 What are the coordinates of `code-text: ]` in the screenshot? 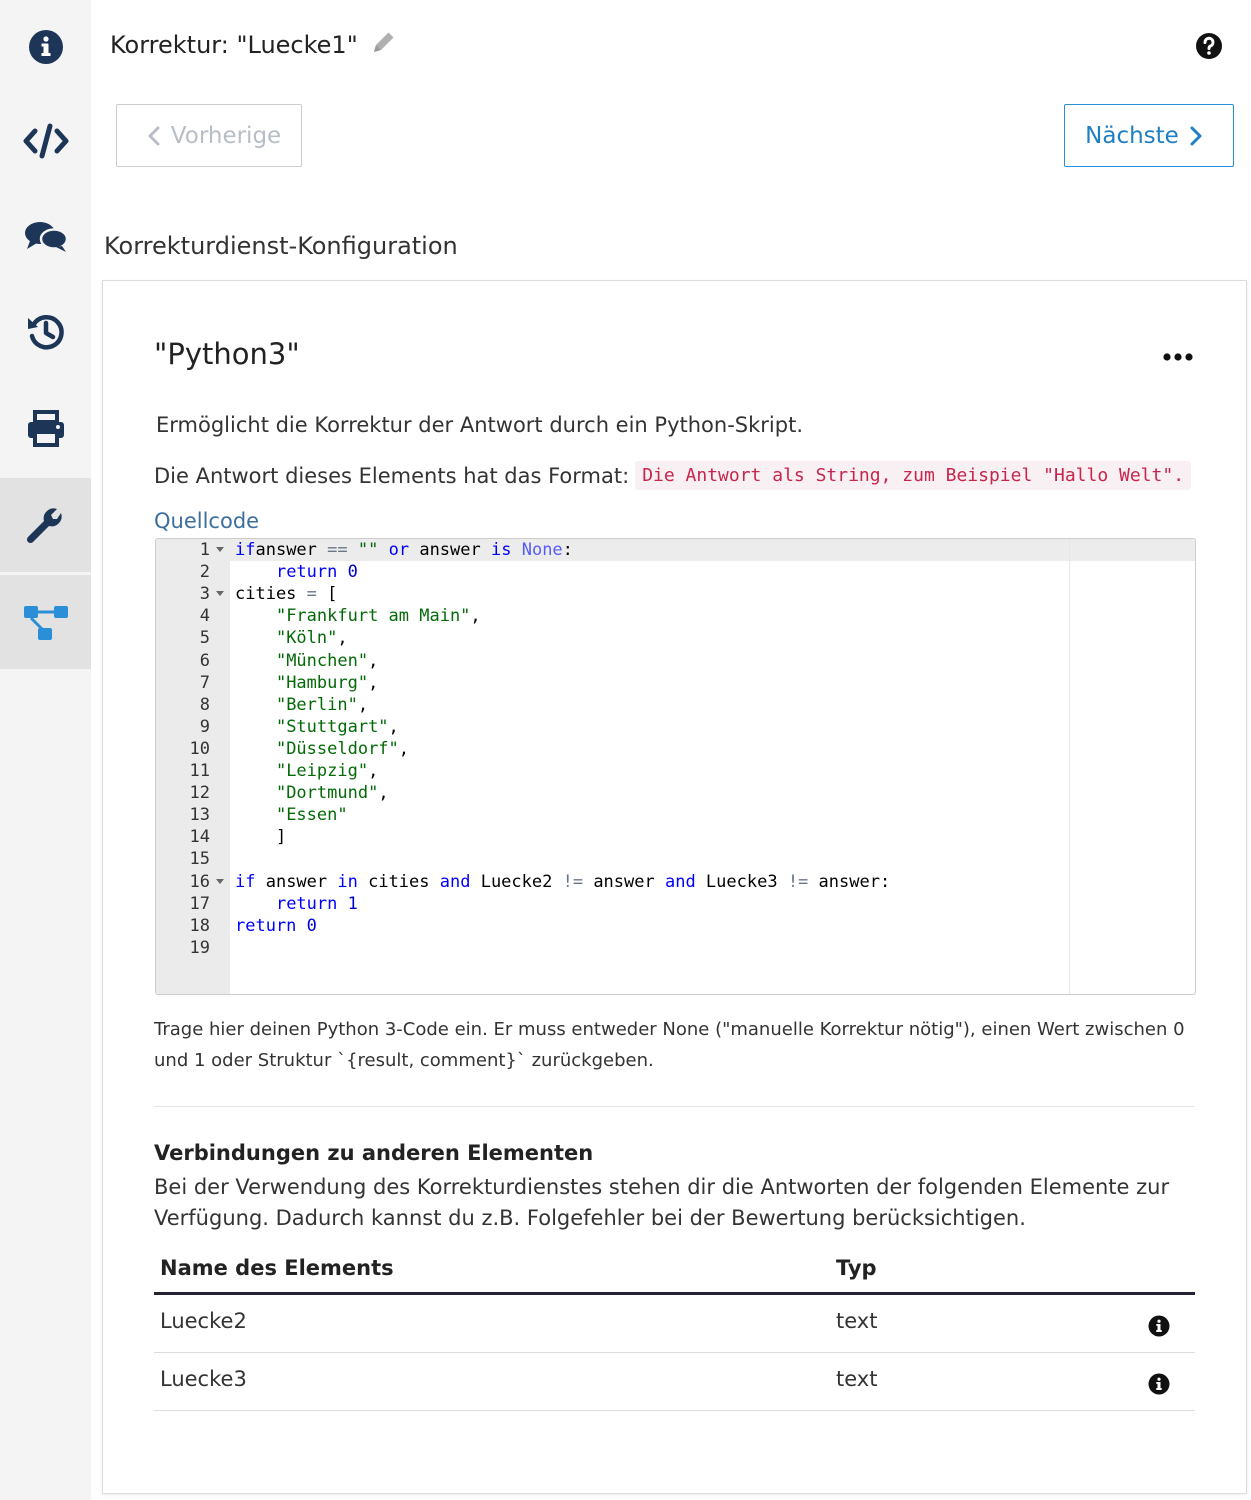 It's located at (261, 837).